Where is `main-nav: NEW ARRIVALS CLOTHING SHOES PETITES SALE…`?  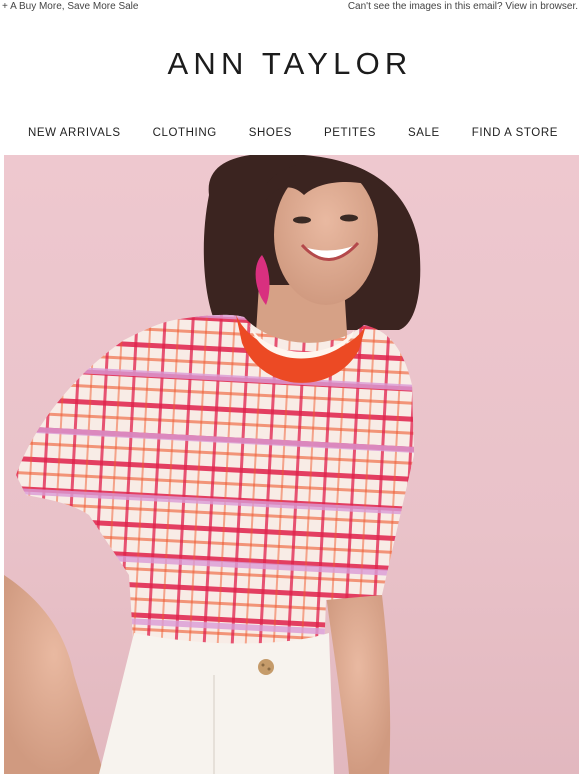 main-nav: NEW ARRIVALS CLOTHING SHOES PETITES SALE… is located at coordinates (290, 133).